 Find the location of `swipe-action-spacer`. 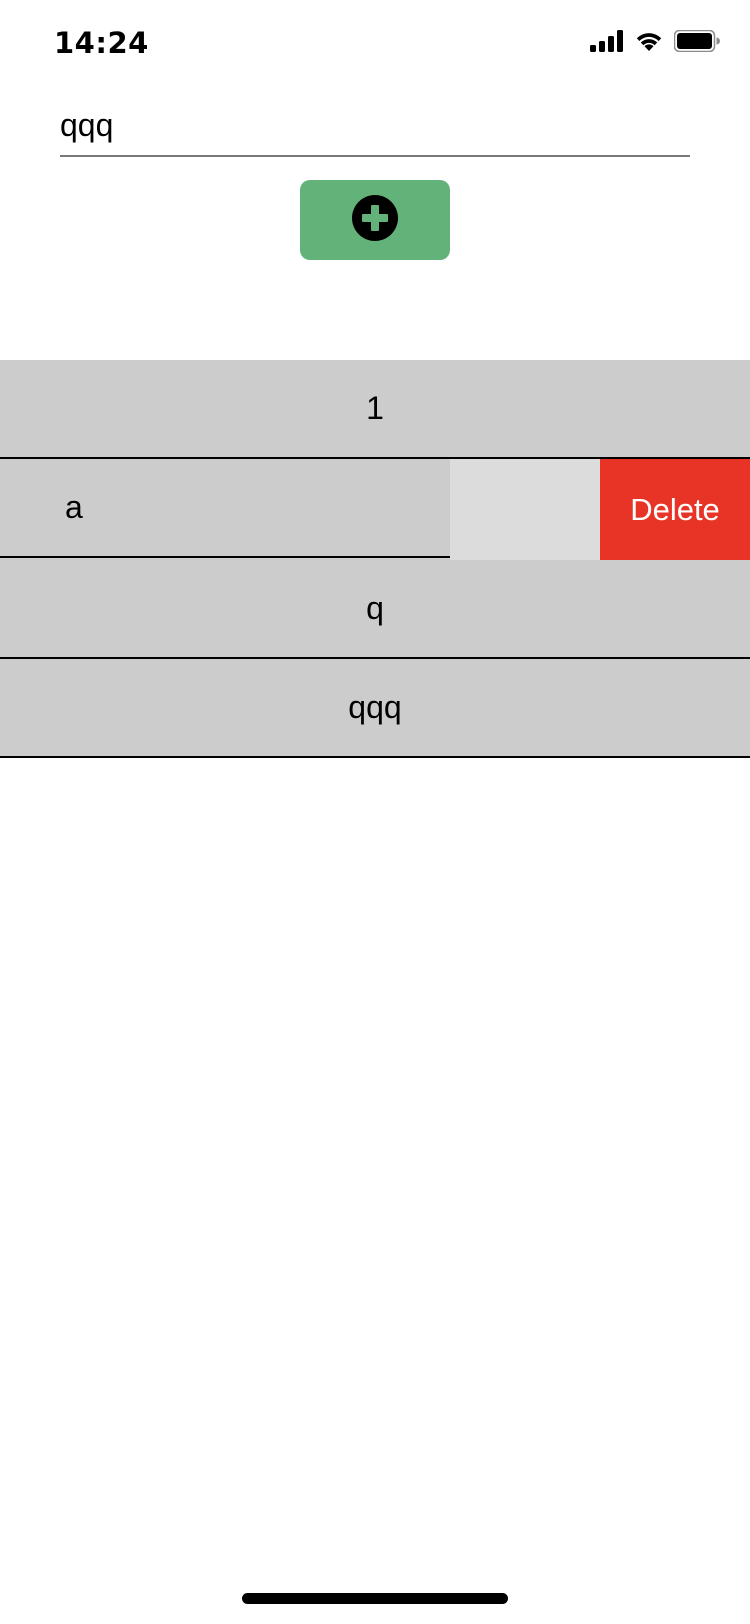

swipe-action-spacer is located at coordinates (525, 509).